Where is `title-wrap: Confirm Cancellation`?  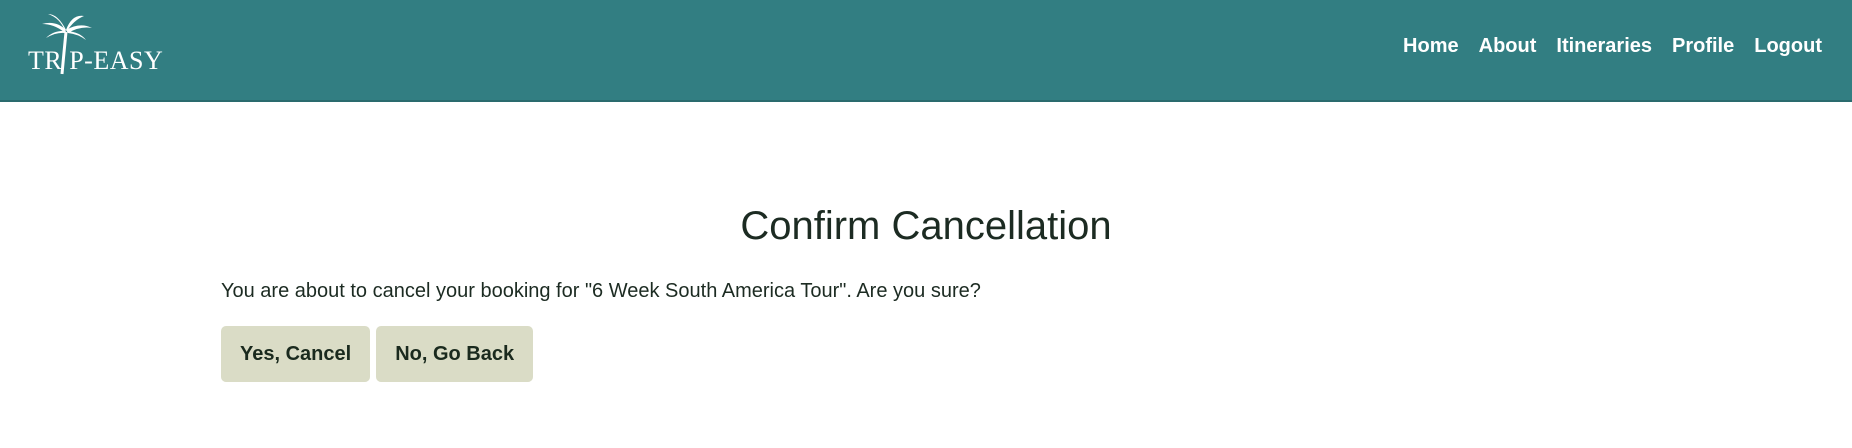 title-wrap: Confirm Cancellation is located at coordinates (926, 226).